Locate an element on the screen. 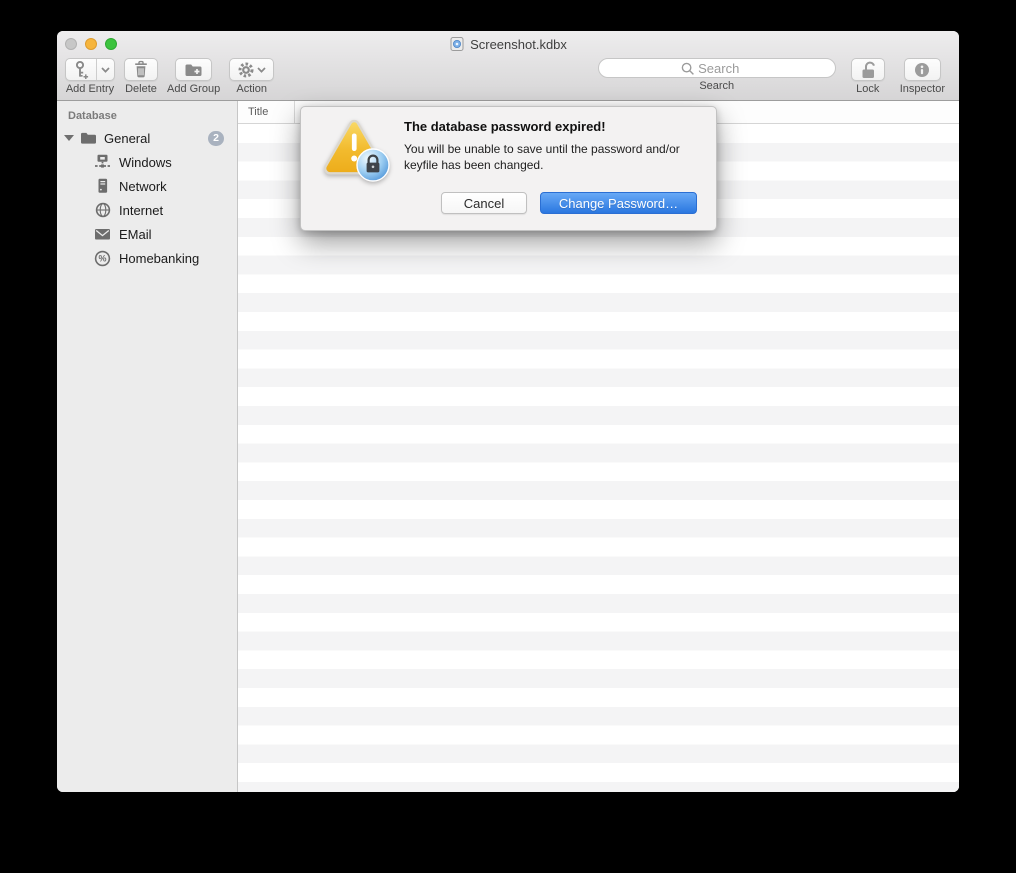 This screenshot has width=1016, height=873. search-input is located at coordinates (718, 68).